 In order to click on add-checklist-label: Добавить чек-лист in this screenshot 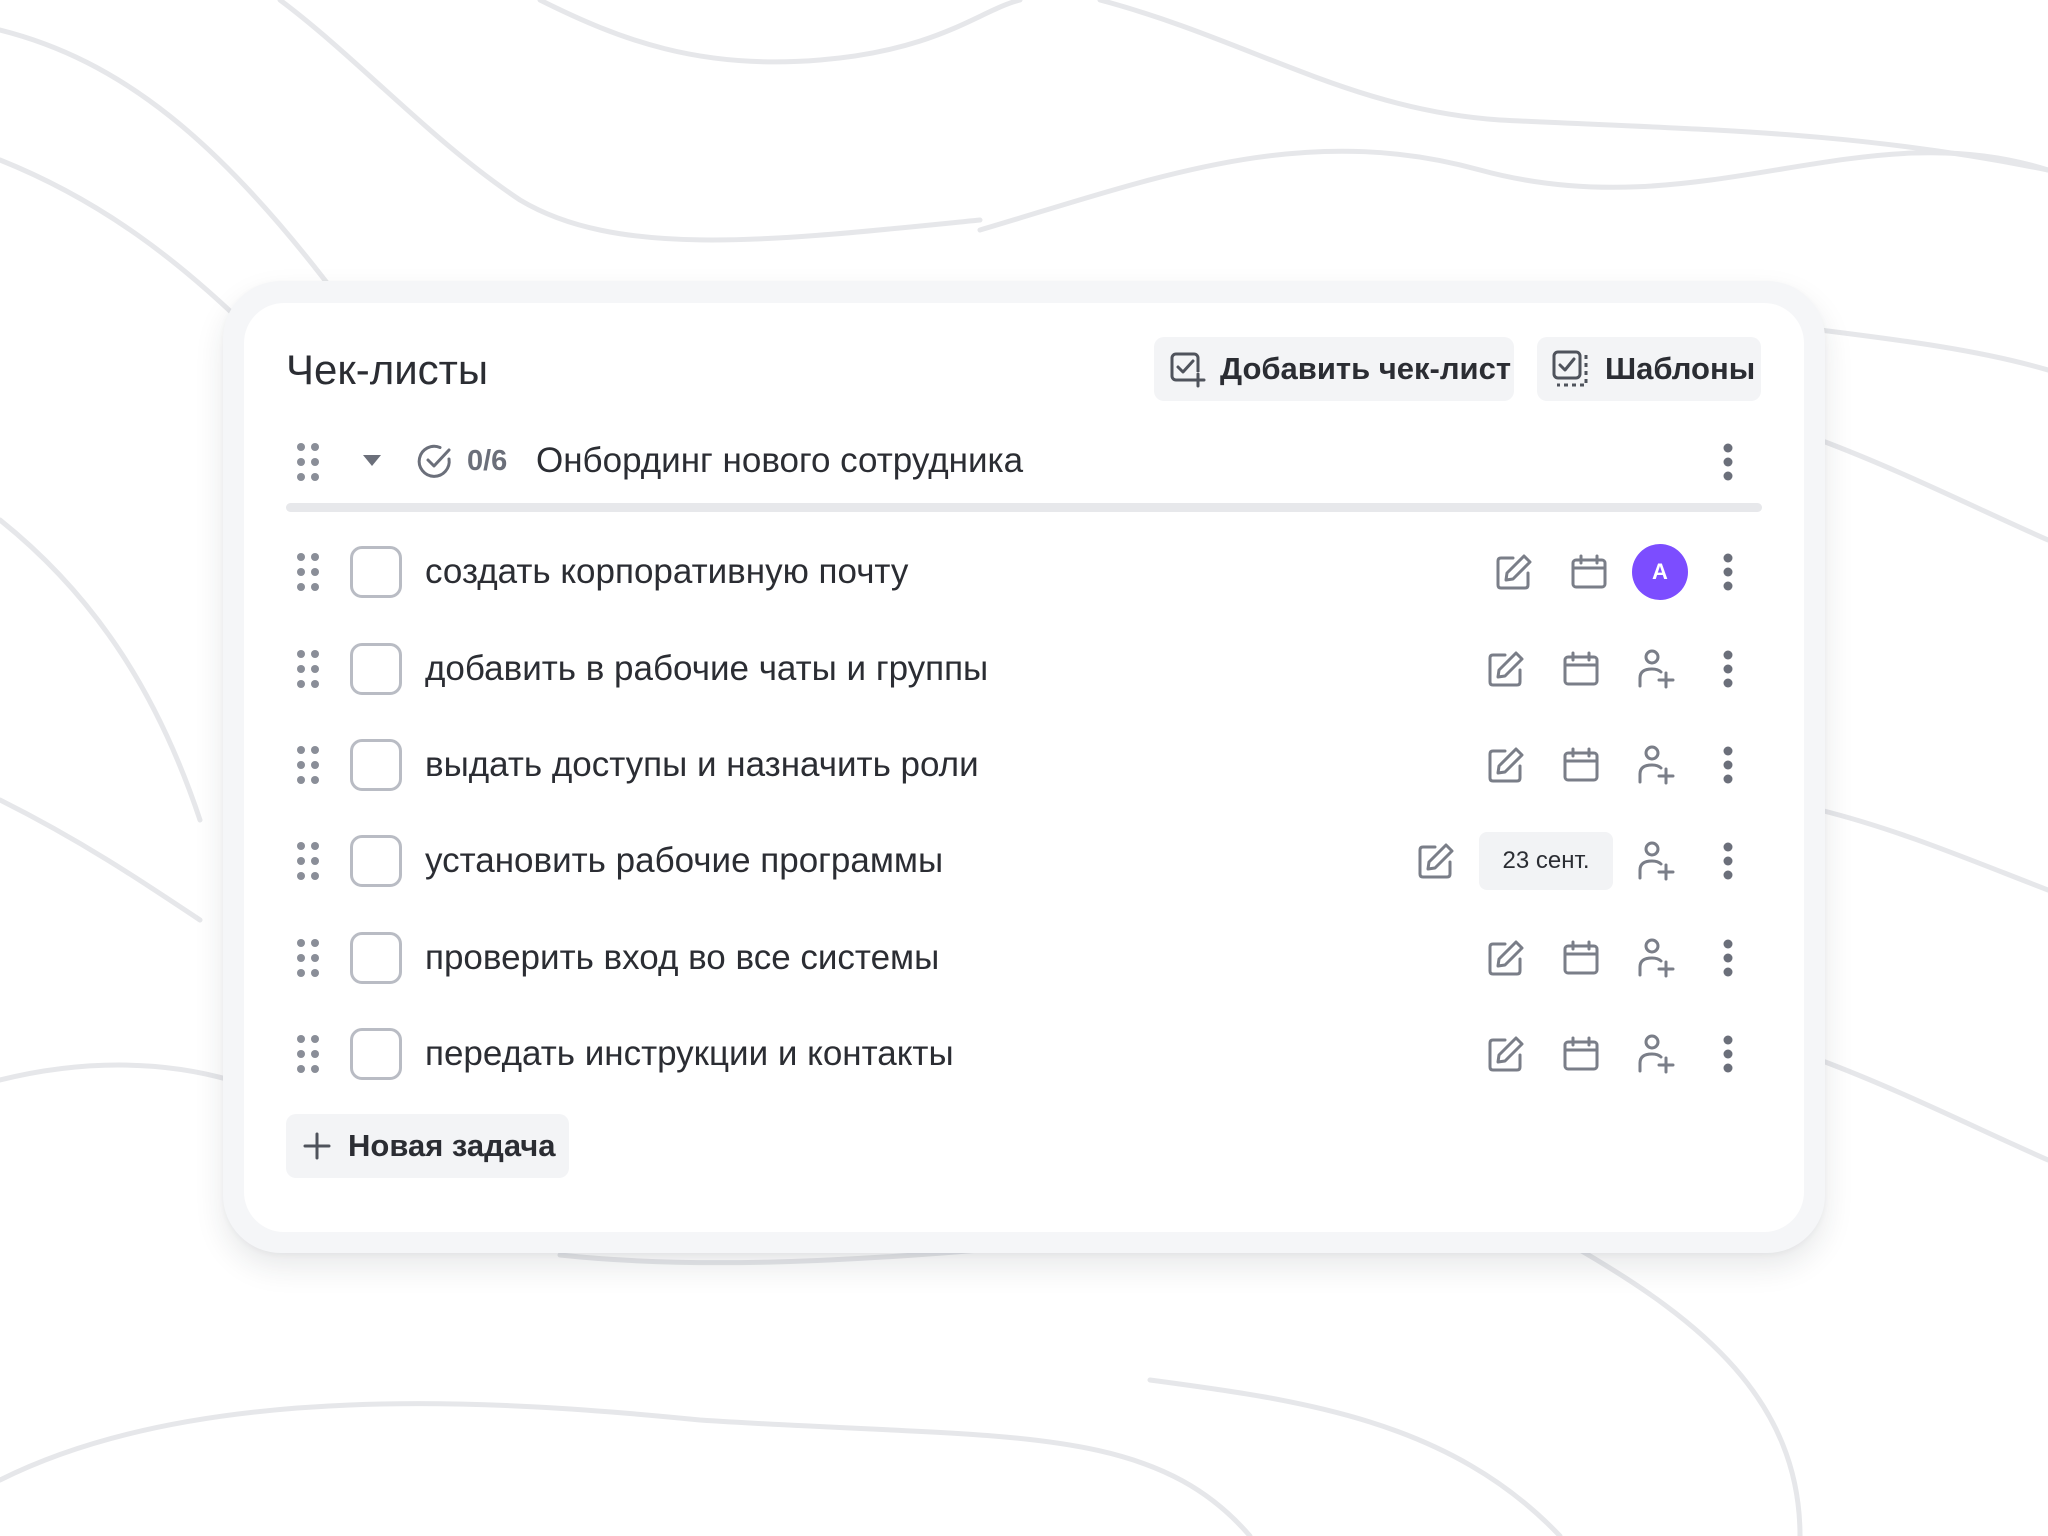, I will do `click(1366, 368)`.